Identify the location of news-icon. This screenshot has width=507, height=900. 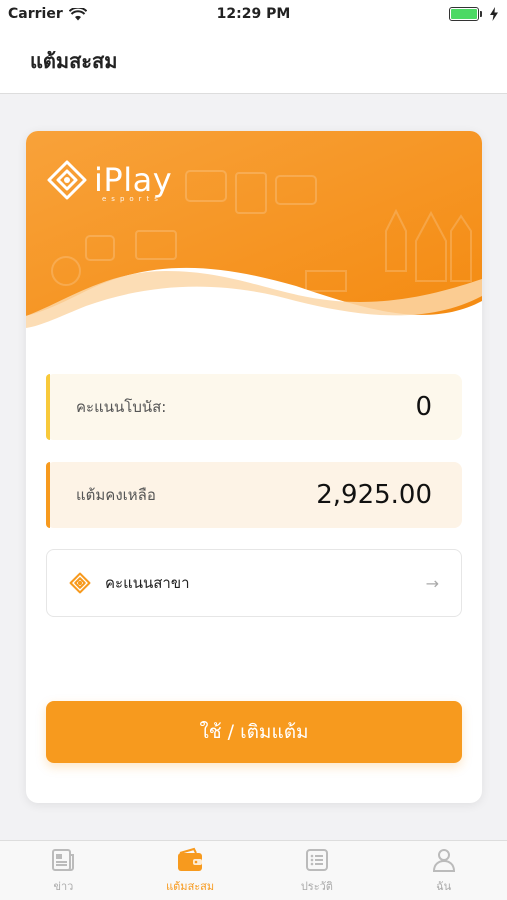
(63, 859).